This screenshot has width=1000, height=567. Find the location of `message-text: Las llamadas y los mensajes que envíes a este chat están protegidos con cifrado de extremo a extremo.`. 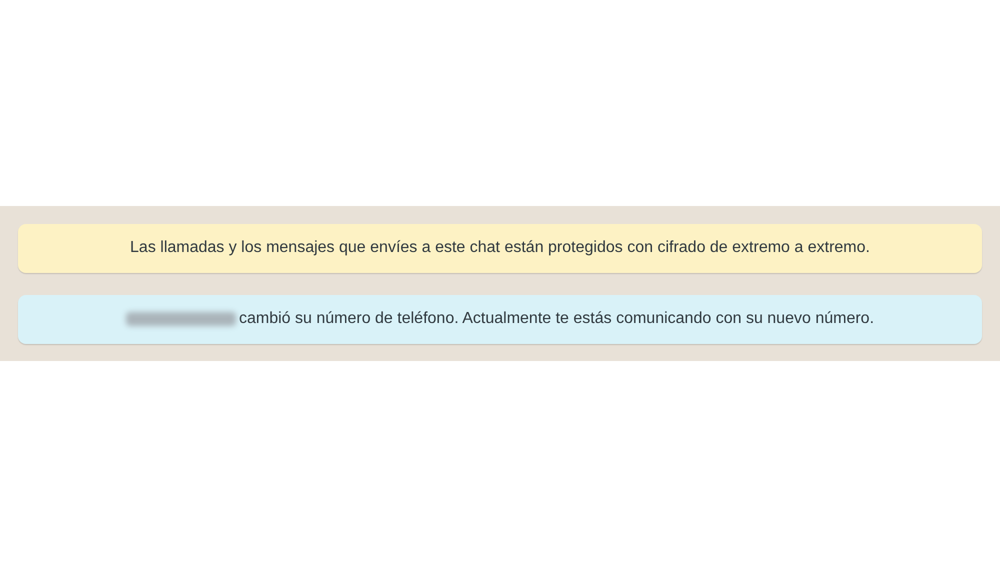

message-text: Las llamadas y los mensajes que envíes a este chat están protegidos con cifrado de extremo a extremo. is located at coordinates (500, 248).